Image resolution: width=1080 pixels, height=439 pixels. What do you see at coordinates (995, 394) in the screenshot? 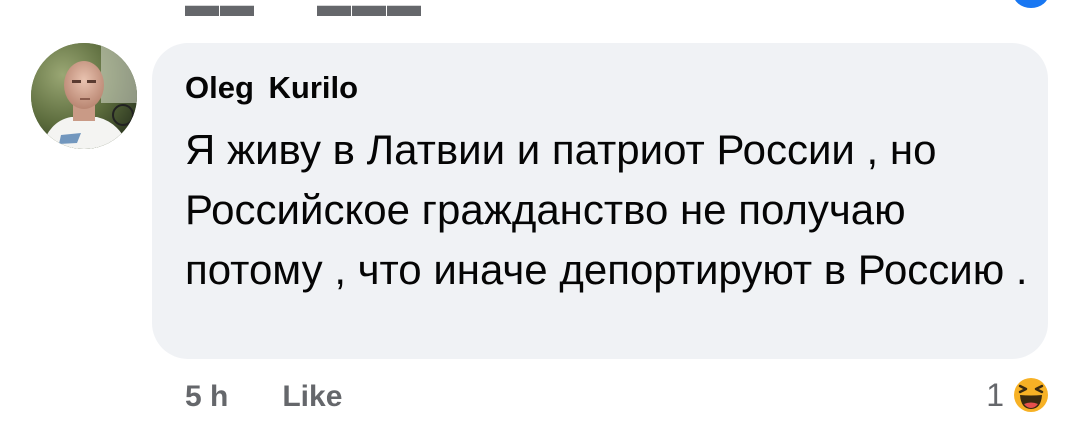
I see `reaction-count: 1` at bounding box center [995, 394].